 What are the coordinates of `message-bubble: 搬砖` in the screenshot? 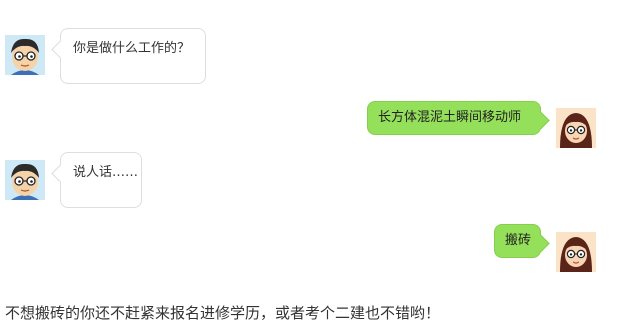 It's located at (522, 241).